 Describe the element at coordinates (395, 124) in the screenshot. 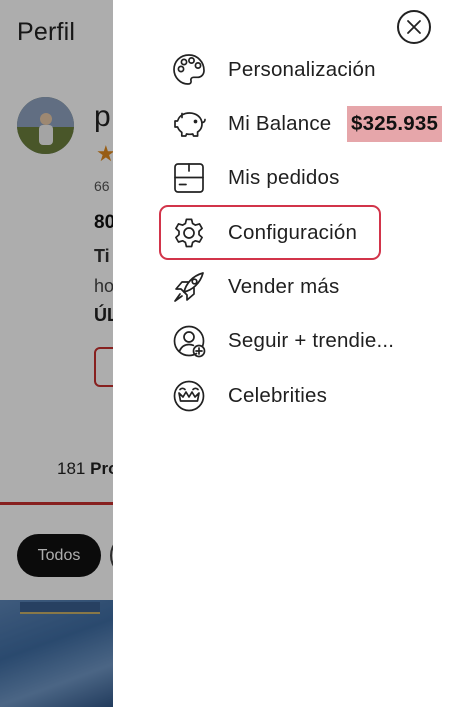

I see `balance-value-badge: $325.935` at that location.